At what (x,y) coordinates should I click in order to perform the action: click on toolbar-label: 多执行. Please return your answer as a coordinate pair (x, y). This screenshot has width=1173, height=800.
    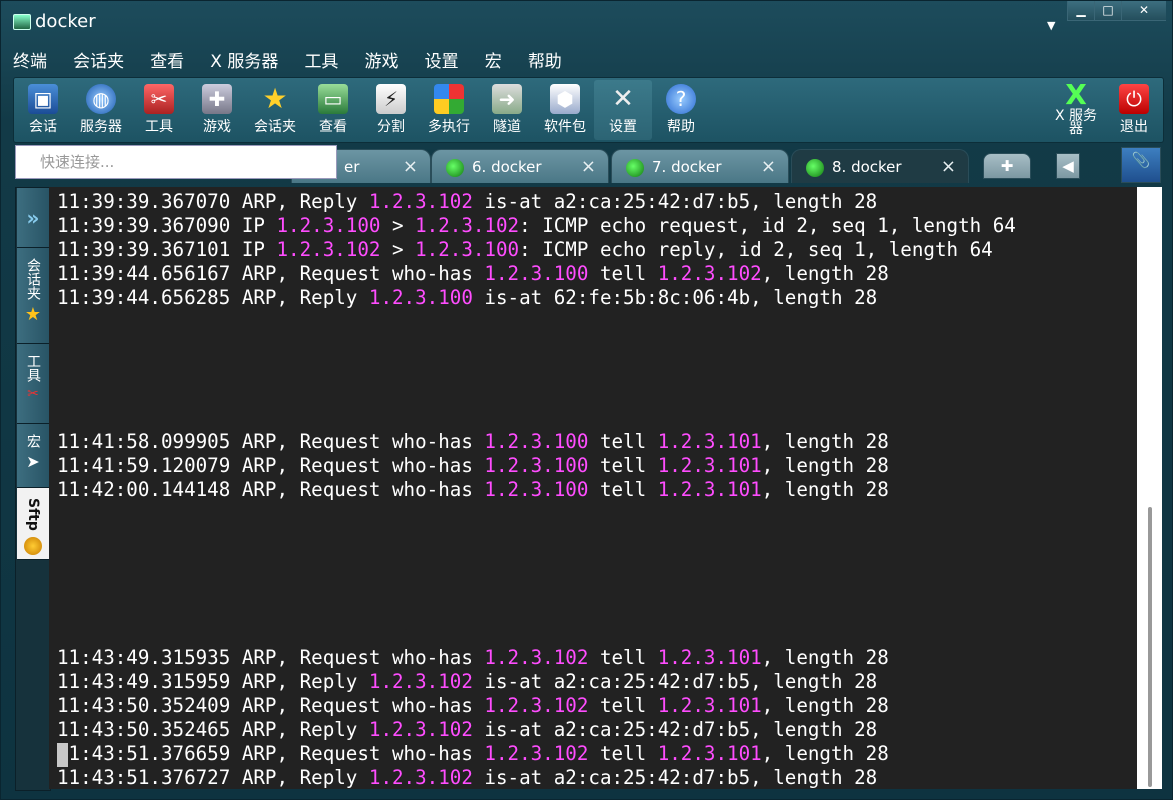
    Looking at the image, I should click on (449, 127).